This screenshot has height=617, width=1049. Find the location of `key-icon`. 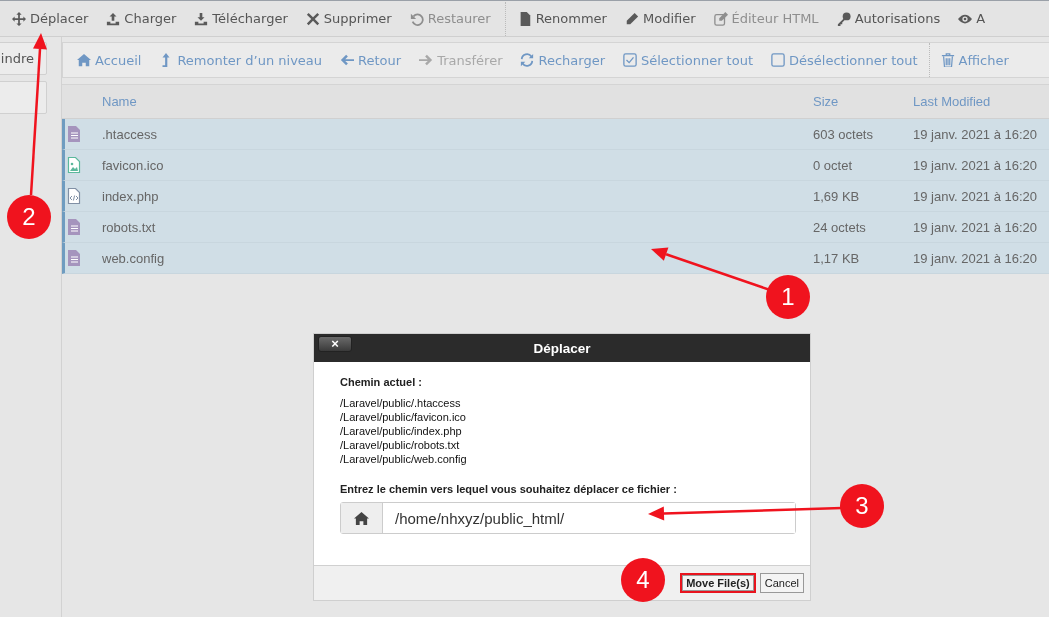

key-icon is located at coordinates (843, 18).